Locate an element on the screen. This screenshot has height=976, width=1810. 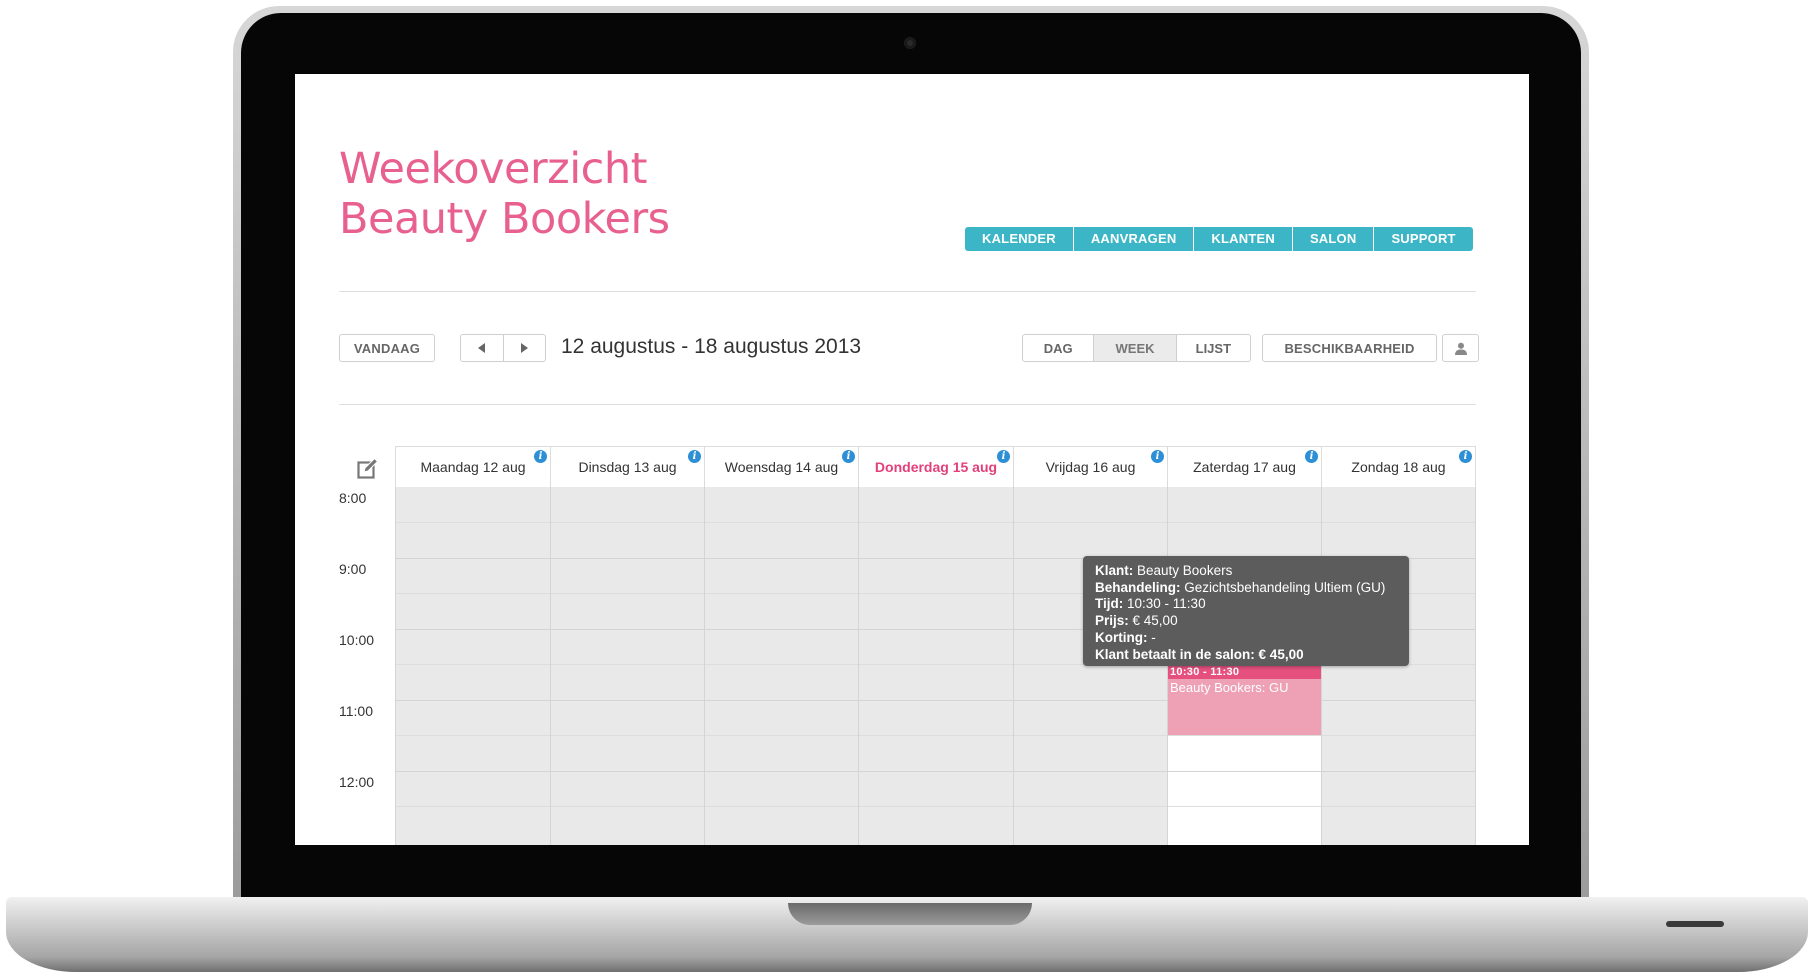
event-time: 10:30 - 11:30 is located at coordinates (1244, 672).